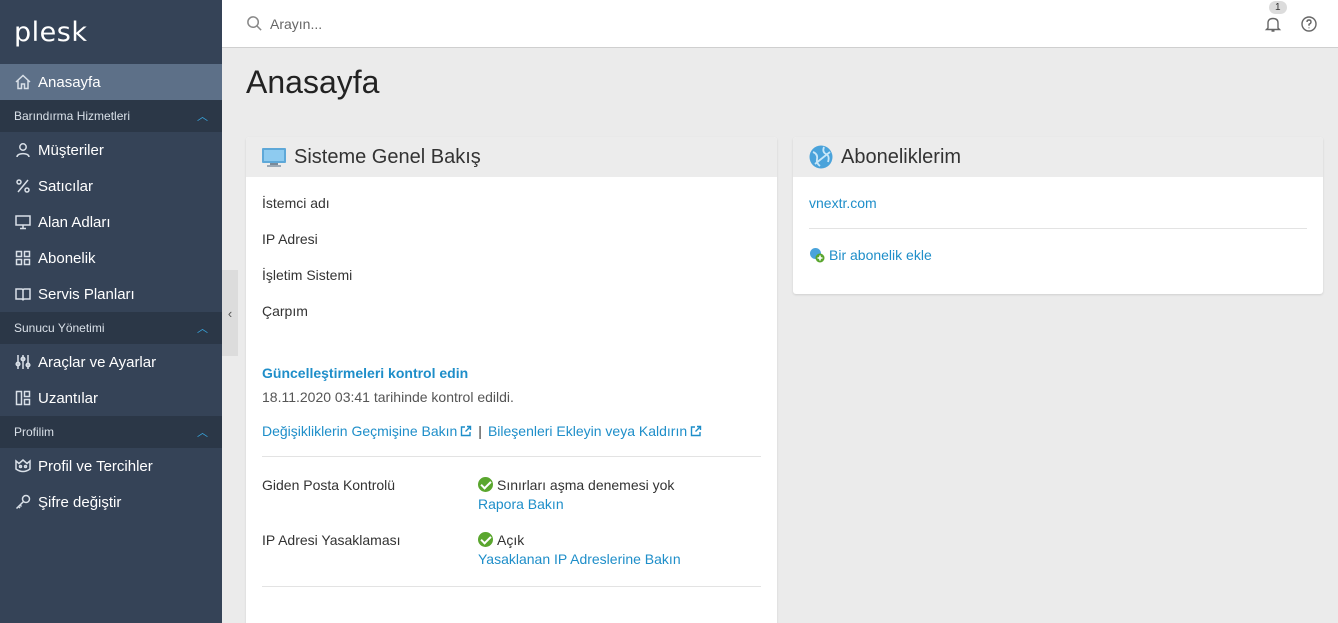  I want to click on search-box, so click(596, 23).